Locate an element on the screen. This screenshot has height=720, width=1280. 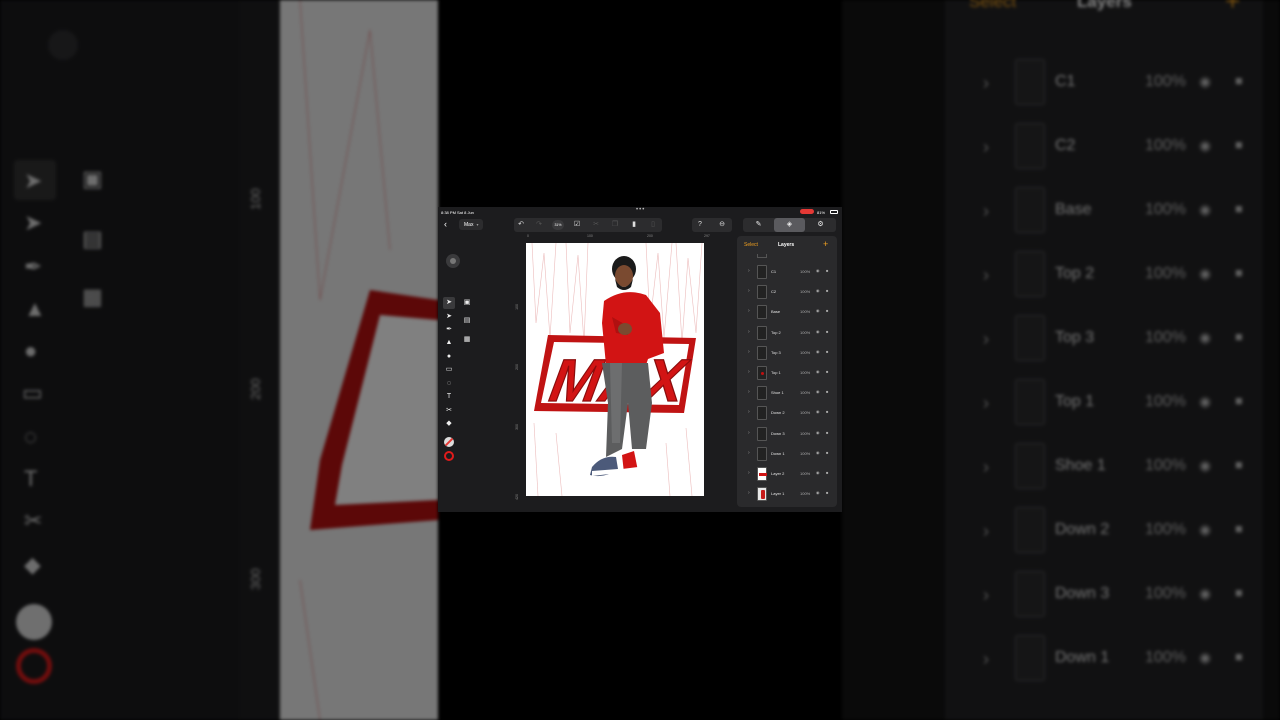
document-icon: ▣ is located at coordinates (467, 303).